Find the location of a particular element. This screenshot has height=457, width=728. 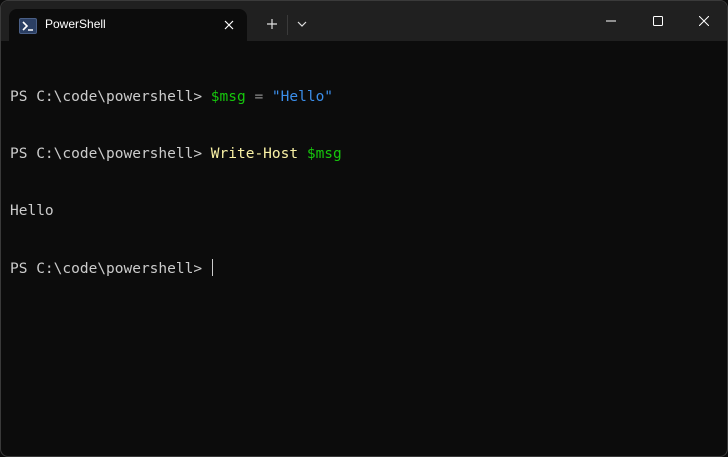

title-bar: PowerShell is located at coordinates (364, 21).